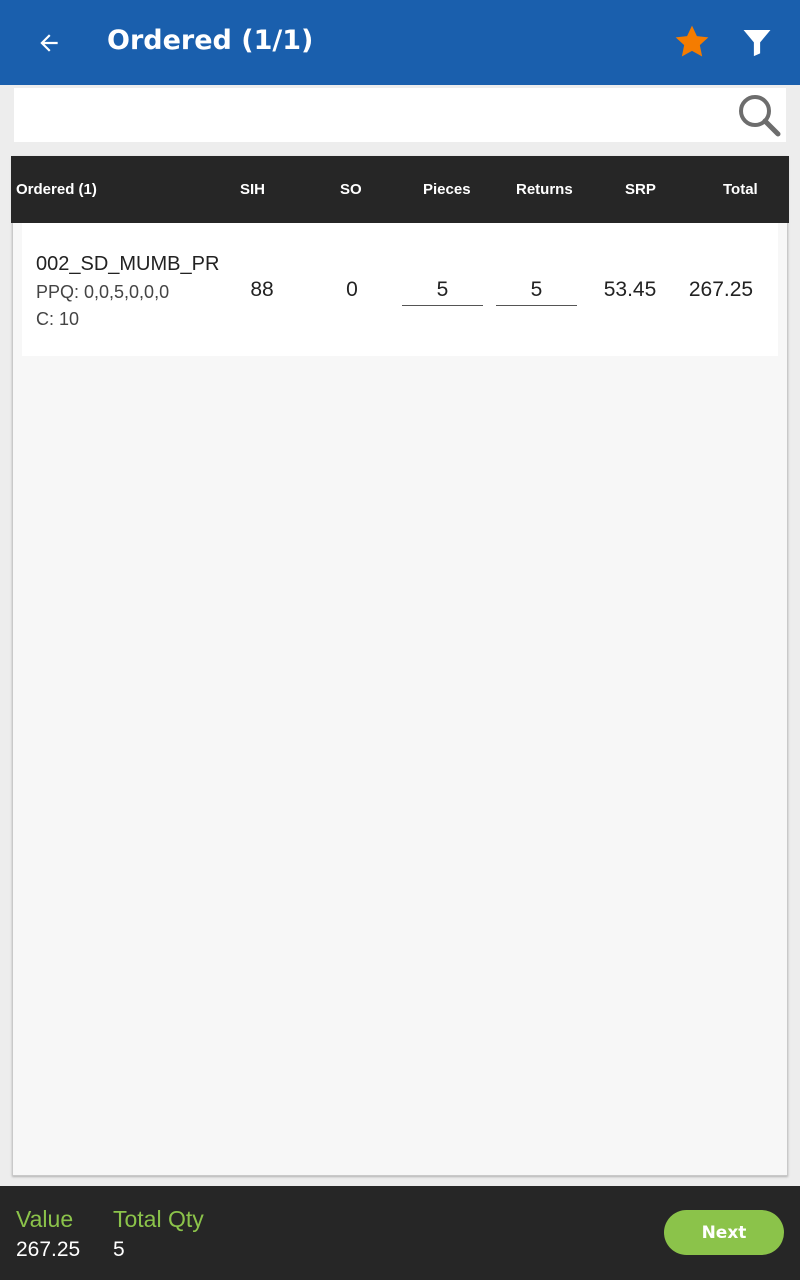 Image resolution: width=800 pixels, height=1280 pixels. I want to click on header-total: Total, so click(740, 189).